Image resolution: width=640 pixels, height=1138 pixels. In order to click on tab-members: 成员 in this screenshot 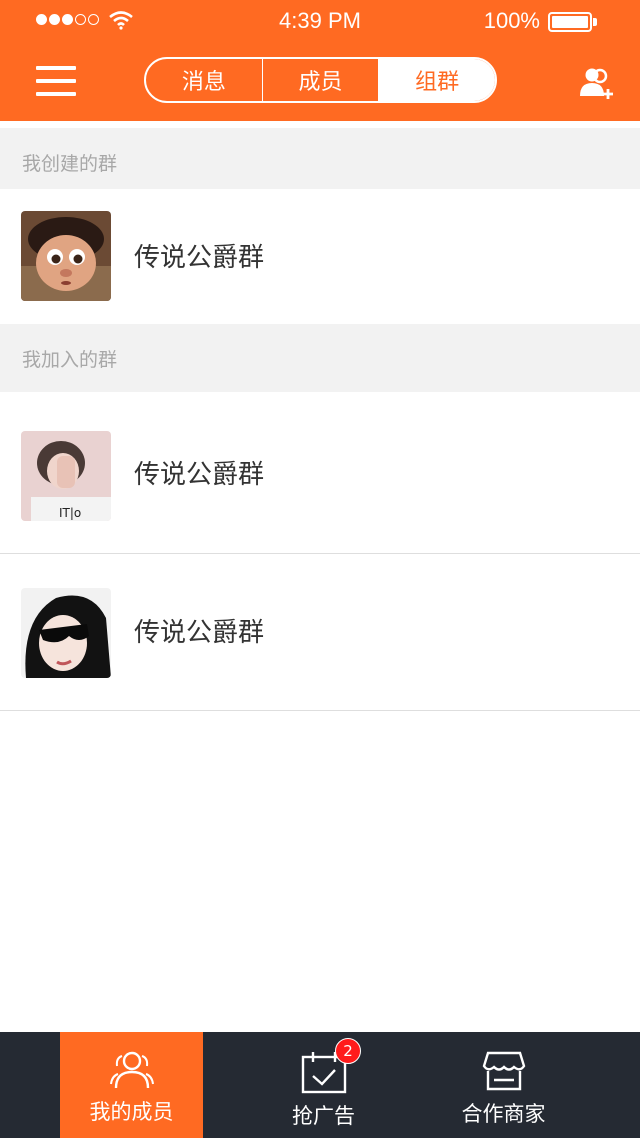, I will do `click(321, 80)`.